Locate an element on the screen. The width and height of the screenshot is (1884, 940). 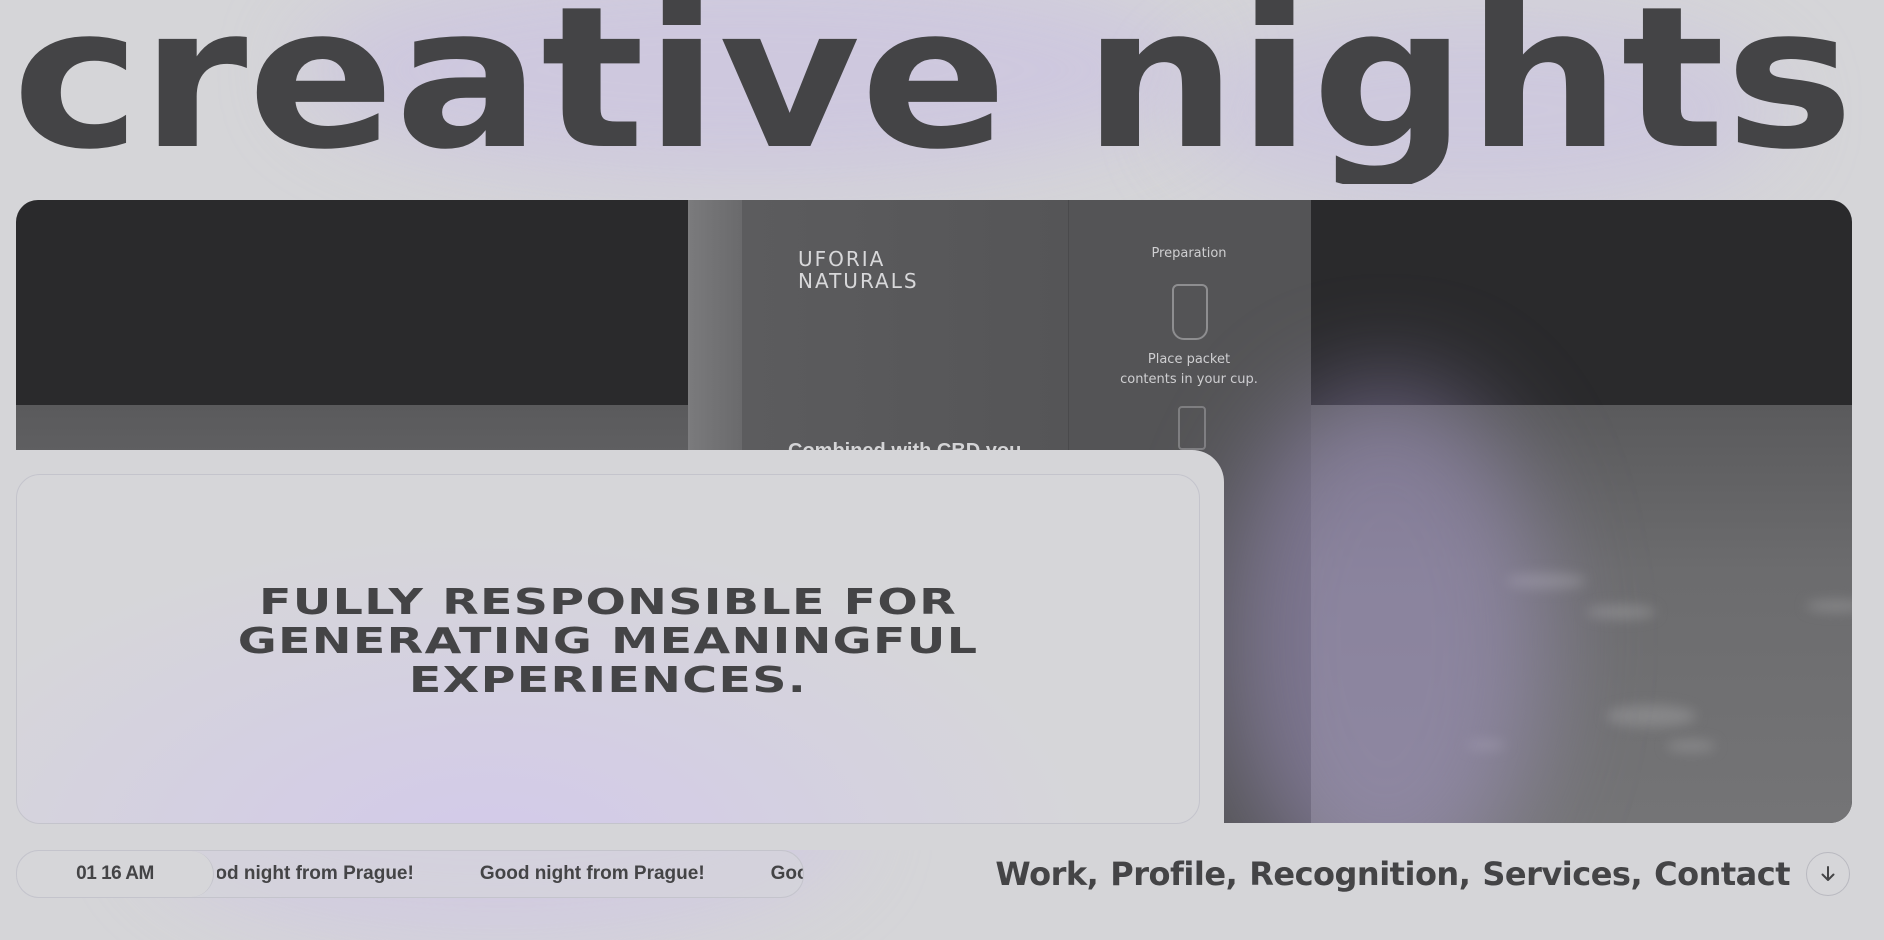
packet-icon is located at coordinates (1192, 428).